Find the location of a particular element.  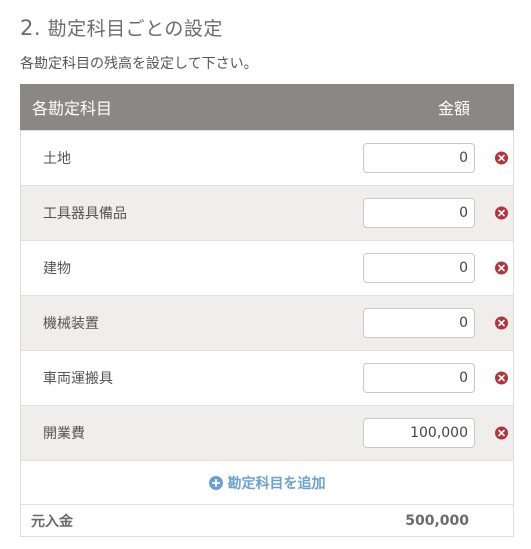

header-amount: 金額 is located at coordinates (453, 108).